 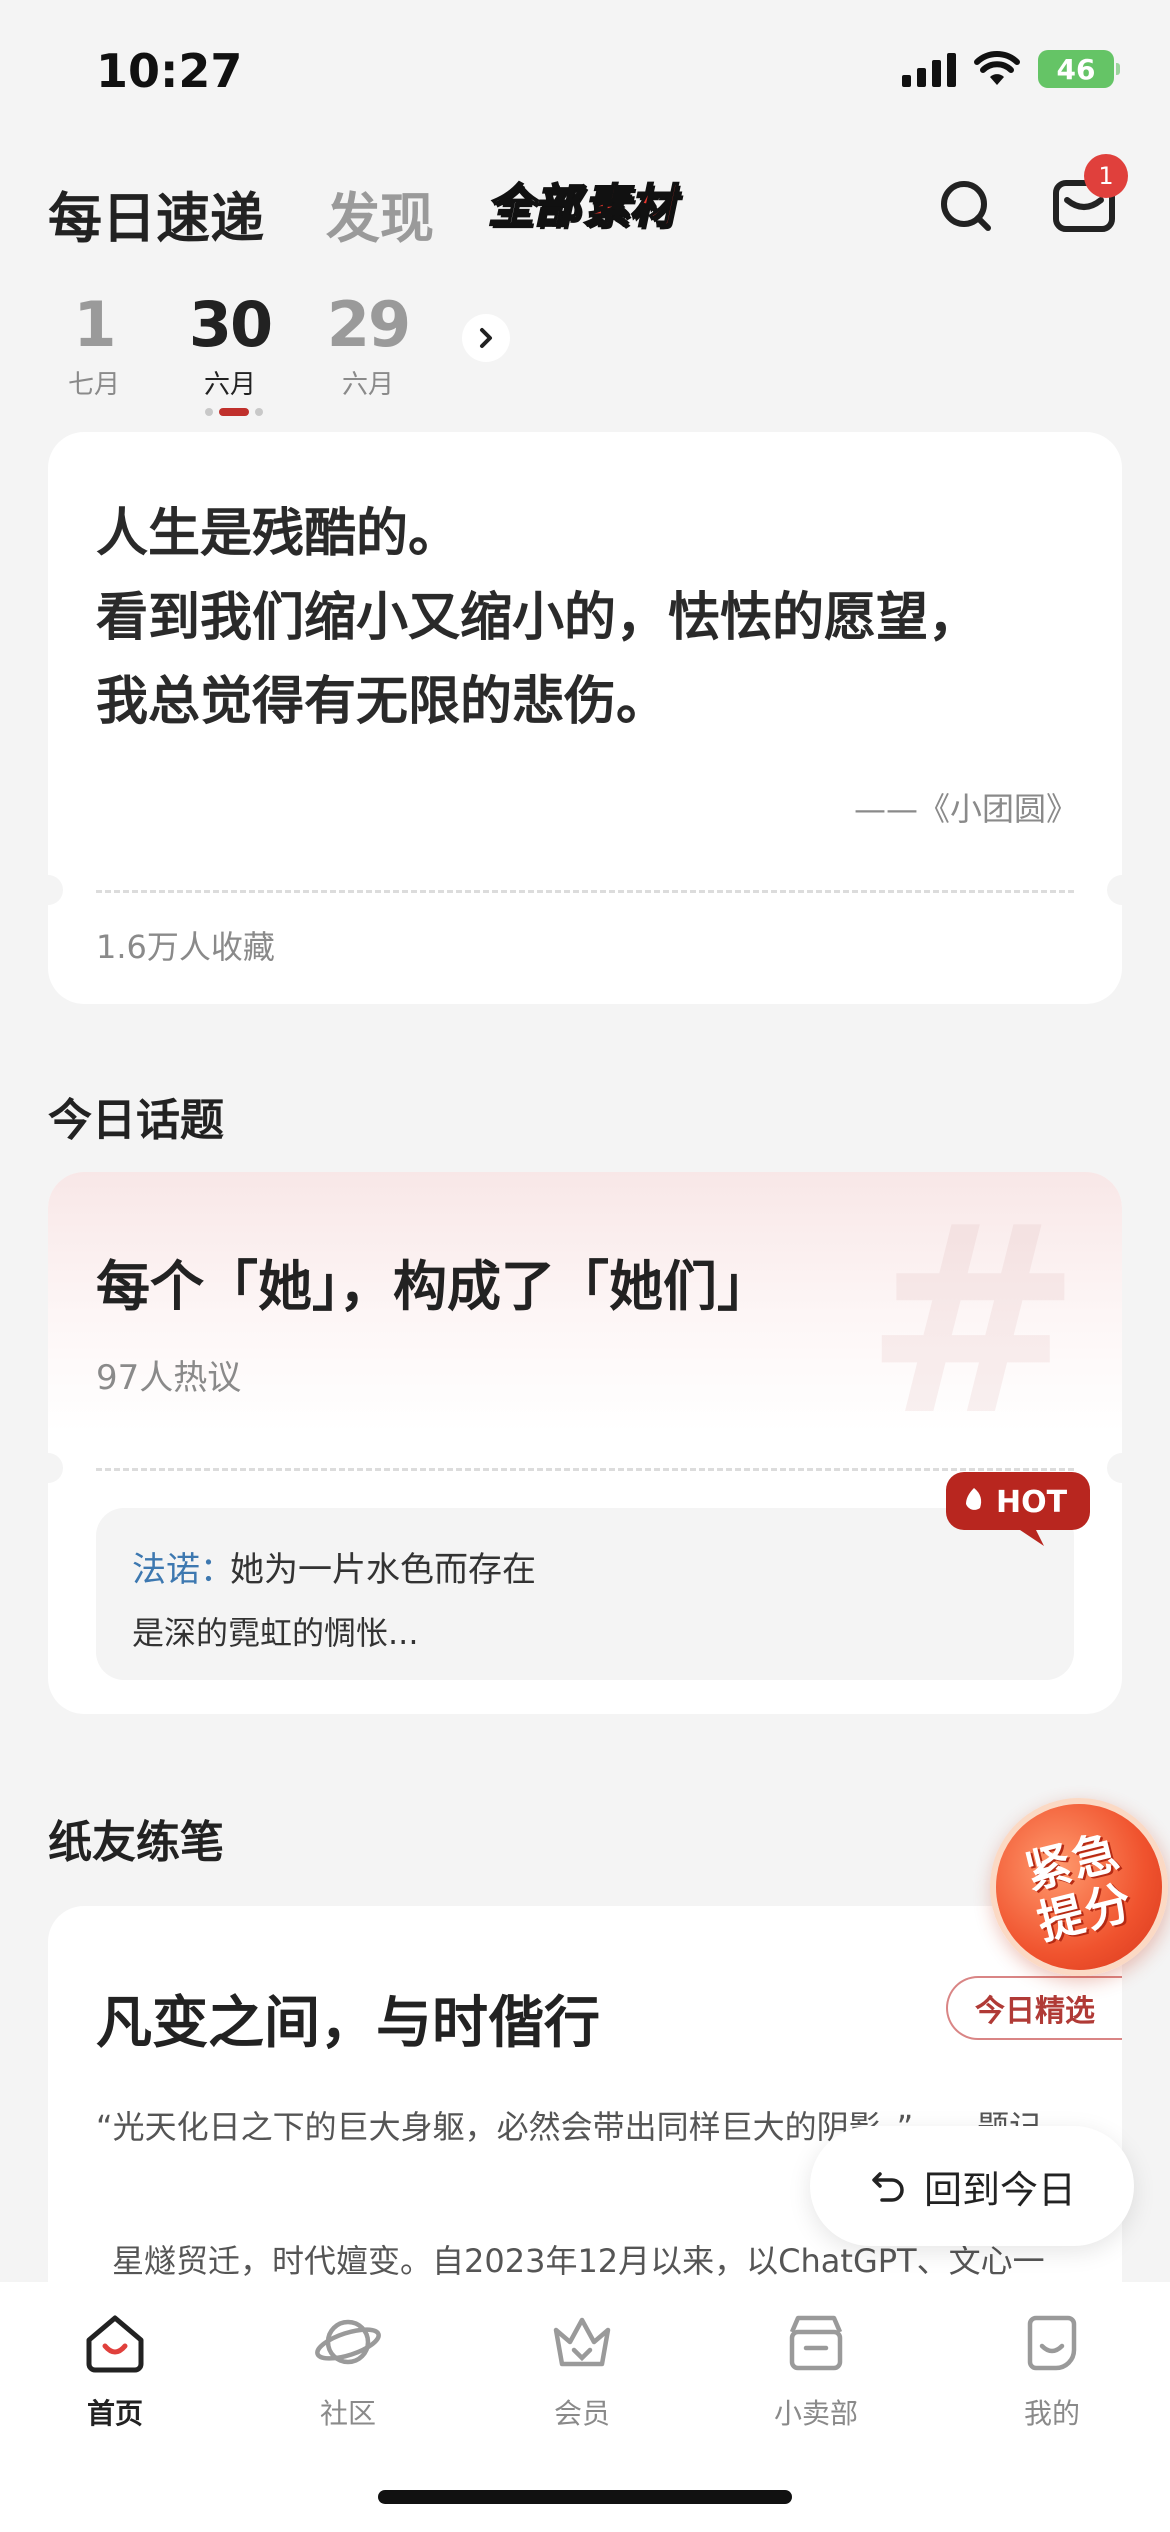 I want to click on quote-text: 人生是残酷的。 看到我们缩小又缩小的，怯怯的愿望， 我总觉得有无限的悲伤。, so click(x=585, y=618).